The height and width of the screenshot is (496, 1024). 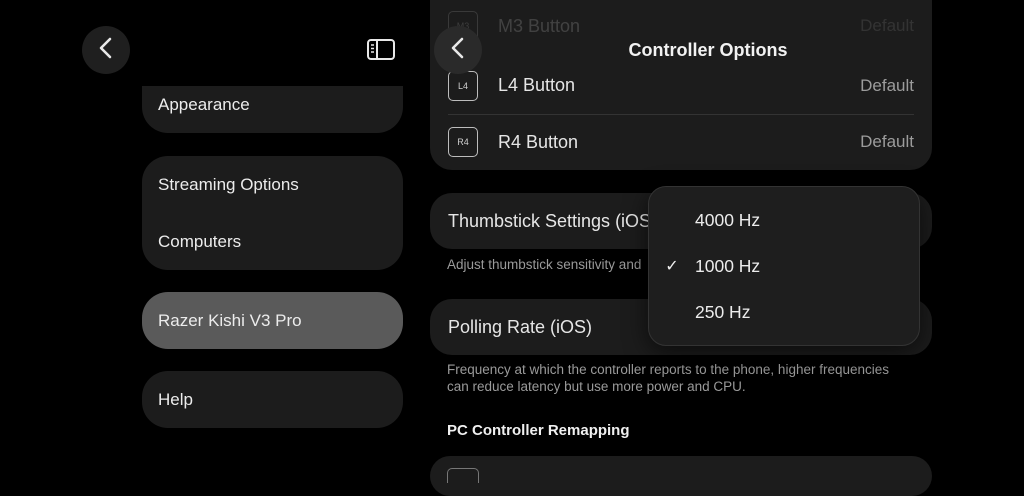 I want to click on sidebar-item-computers: Computers, so click(x=272, y=241).